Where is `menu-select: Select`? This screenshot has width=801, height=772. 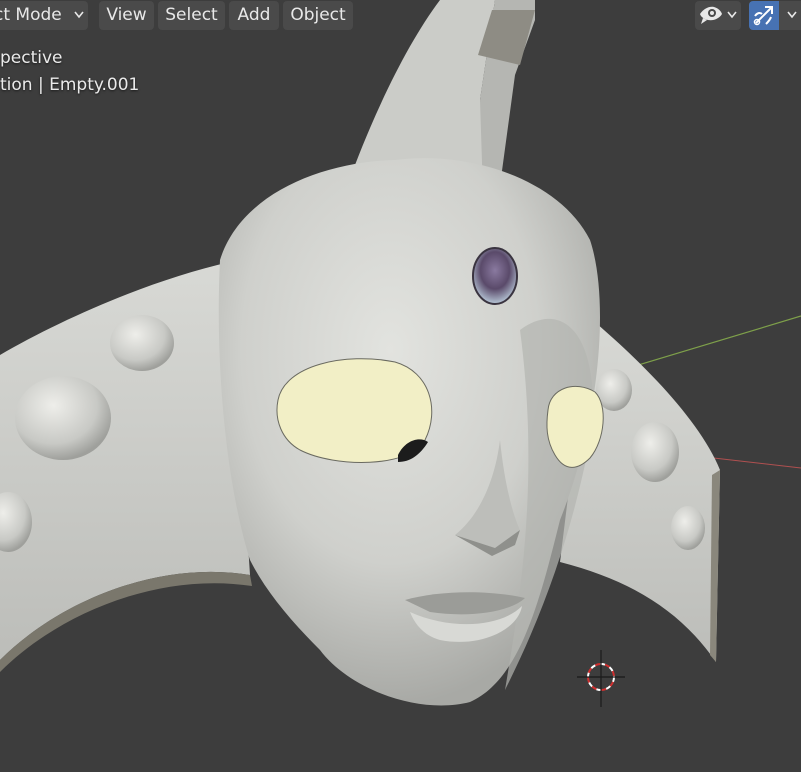
menu-select: Select is located at coordinates (191, 15).